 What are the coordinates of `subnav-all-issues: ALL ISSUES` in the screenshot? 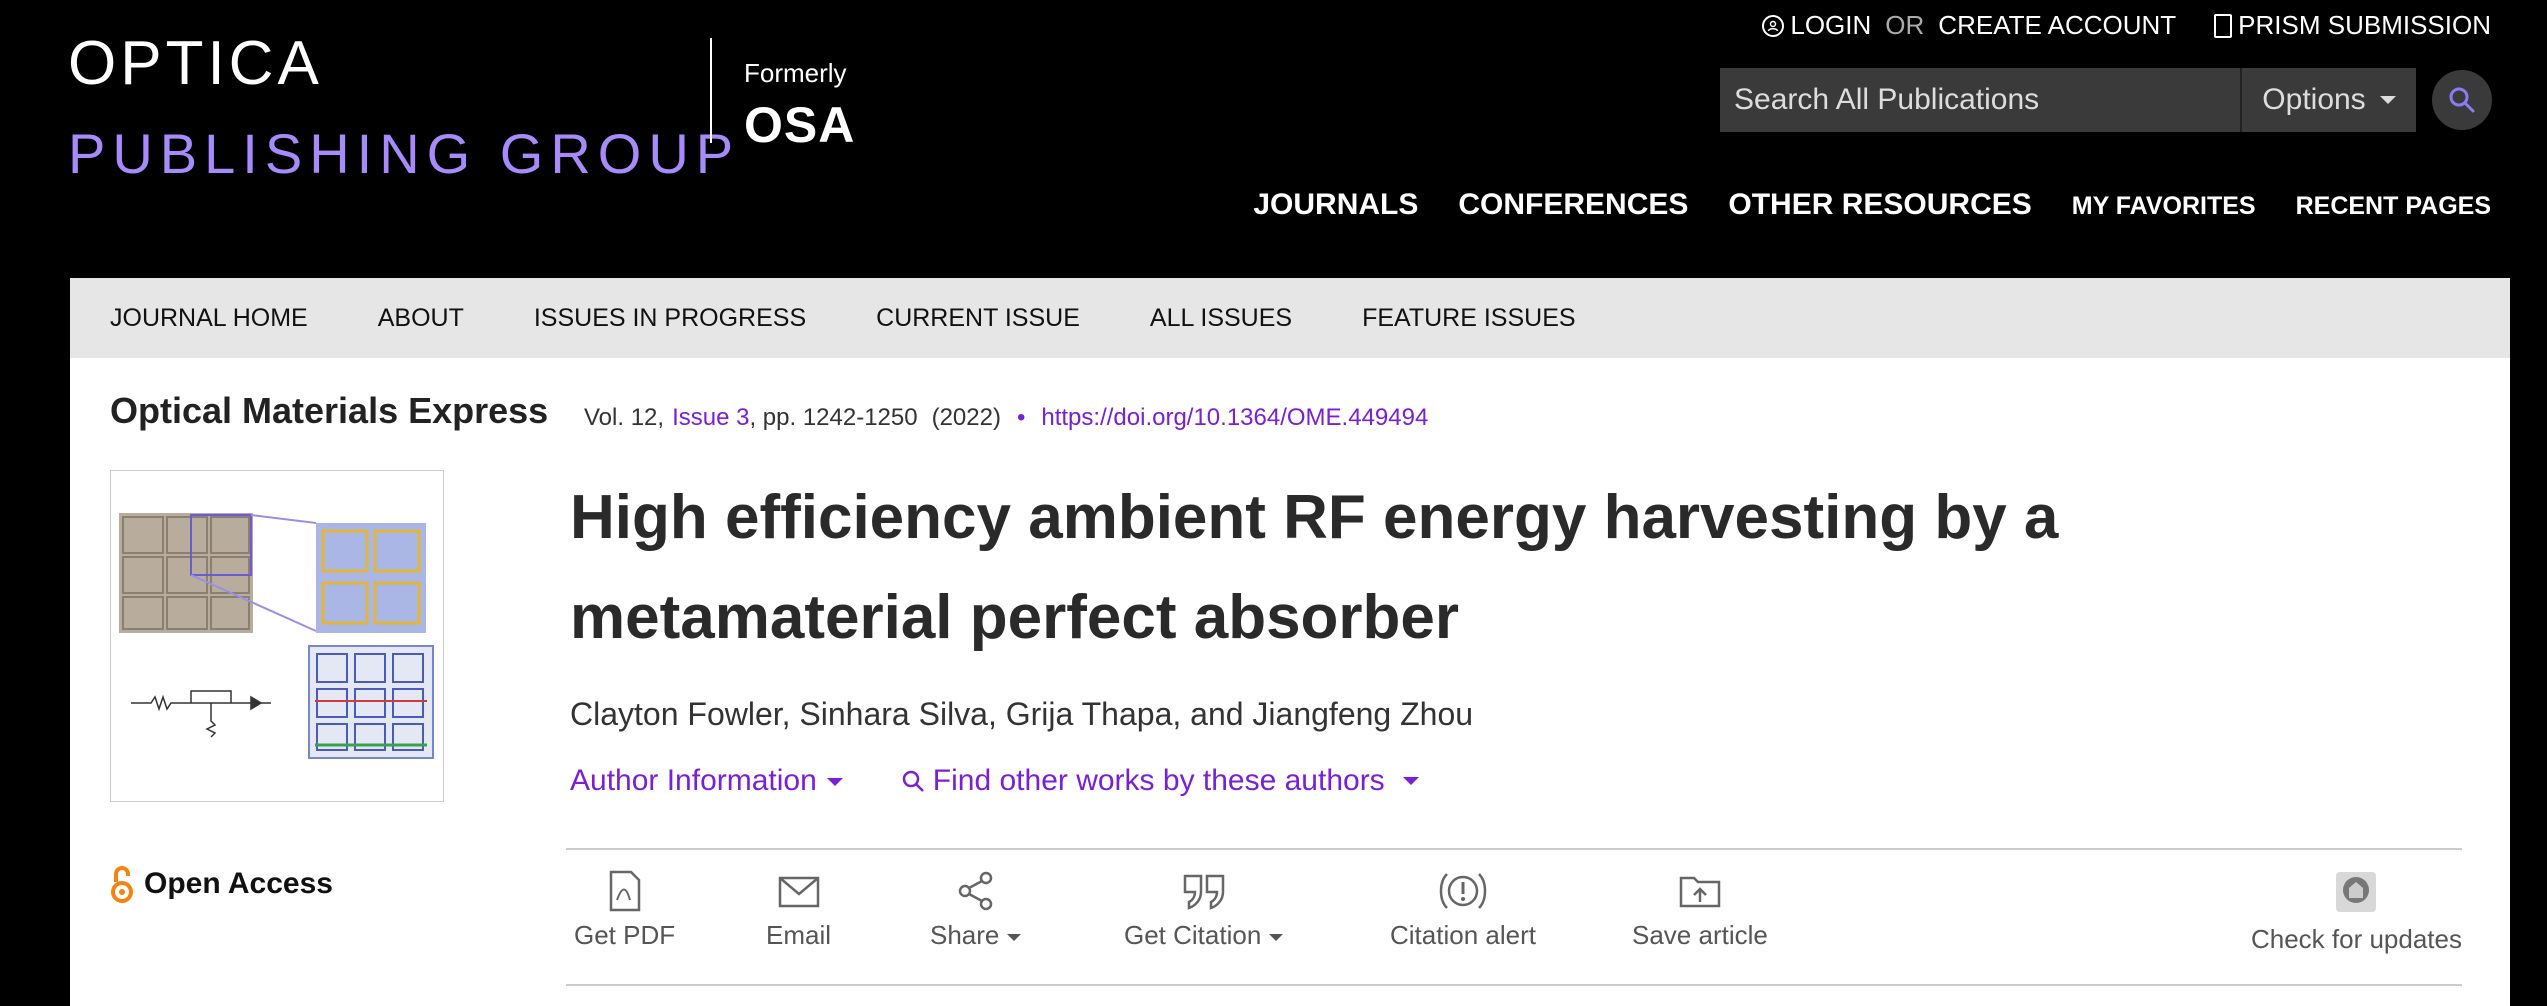 It's located at (1221, 318).